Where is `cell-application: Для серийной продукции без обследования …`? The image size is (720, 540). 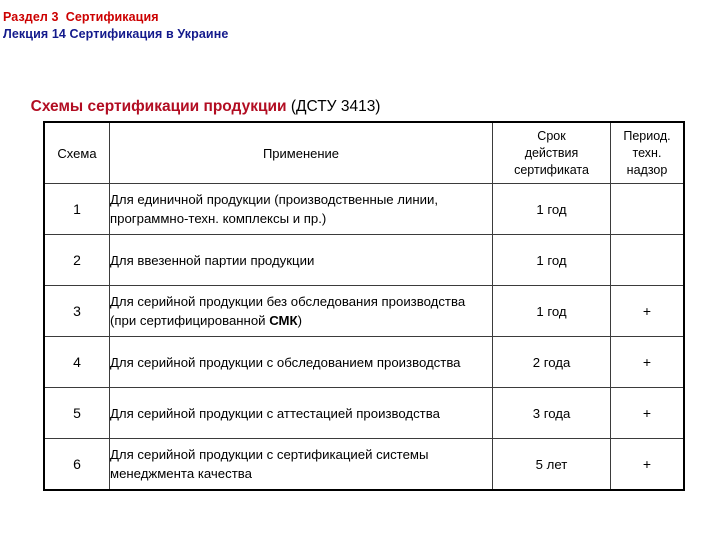
cell-application: Для серийной продукции без обследования … is located at coordinates (301, 311).